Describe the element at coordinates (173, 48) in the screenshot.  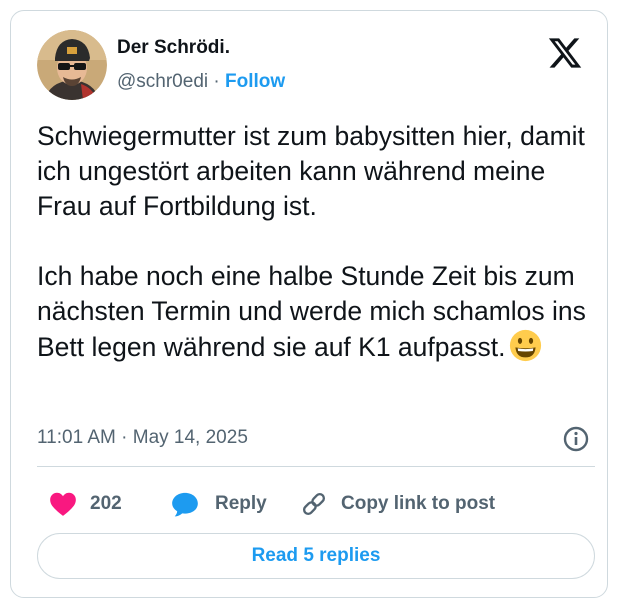
I see `author-name: Der Schrödi.` at that location.